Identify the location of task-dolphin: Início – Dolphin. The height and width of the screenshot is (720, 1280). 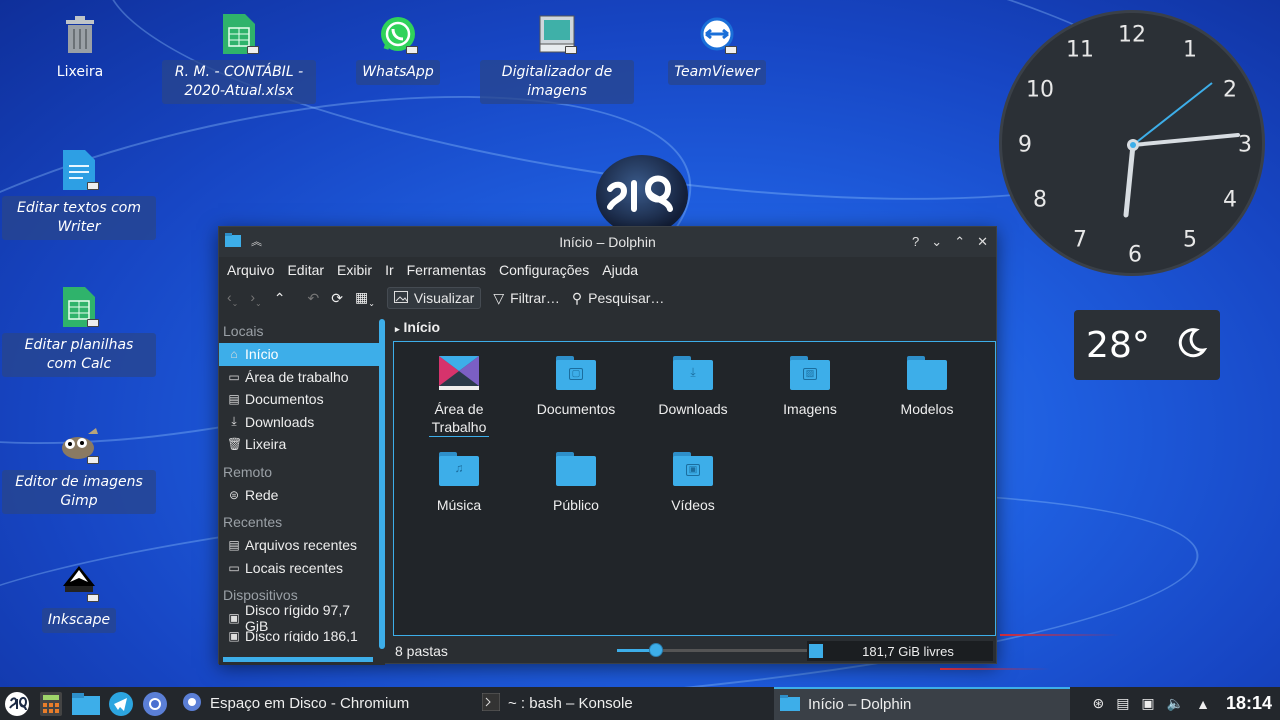
(922, 703).